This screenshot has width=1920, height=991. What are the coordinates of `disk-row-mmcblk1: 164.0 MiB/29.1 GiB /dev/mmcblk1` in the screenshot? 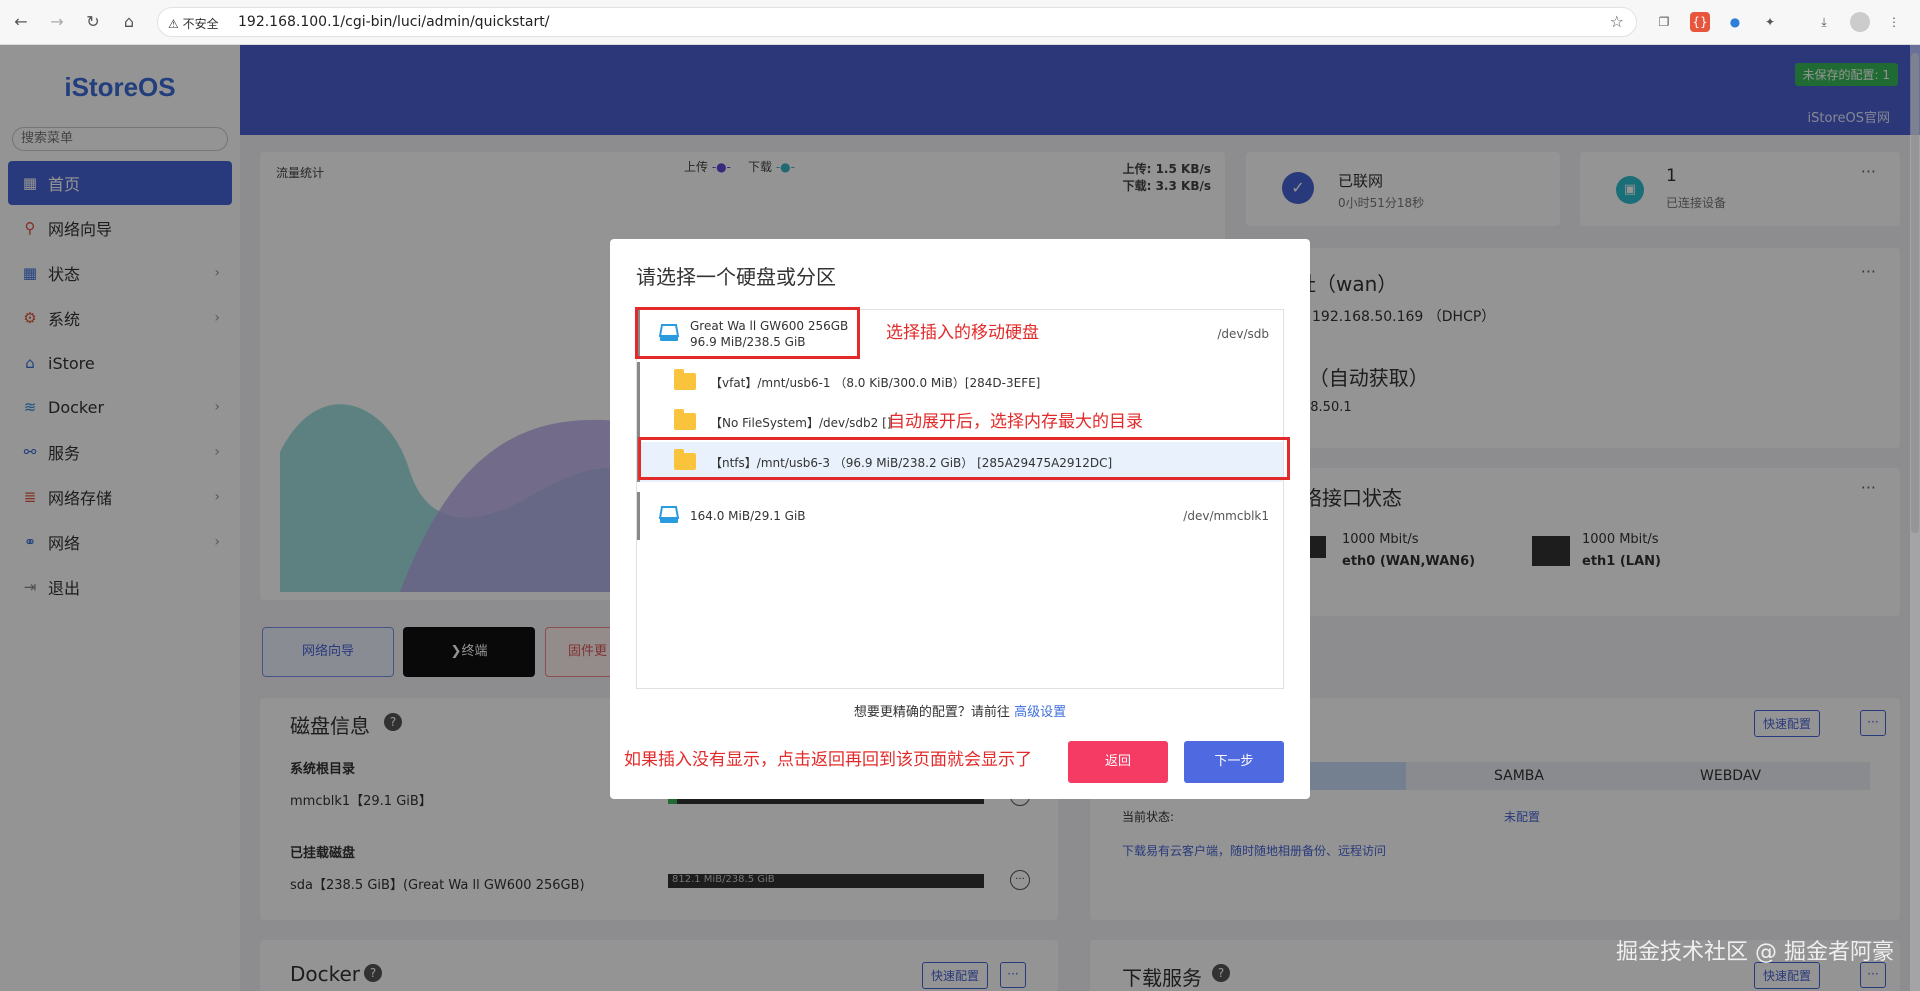 It's located at (960, 516).